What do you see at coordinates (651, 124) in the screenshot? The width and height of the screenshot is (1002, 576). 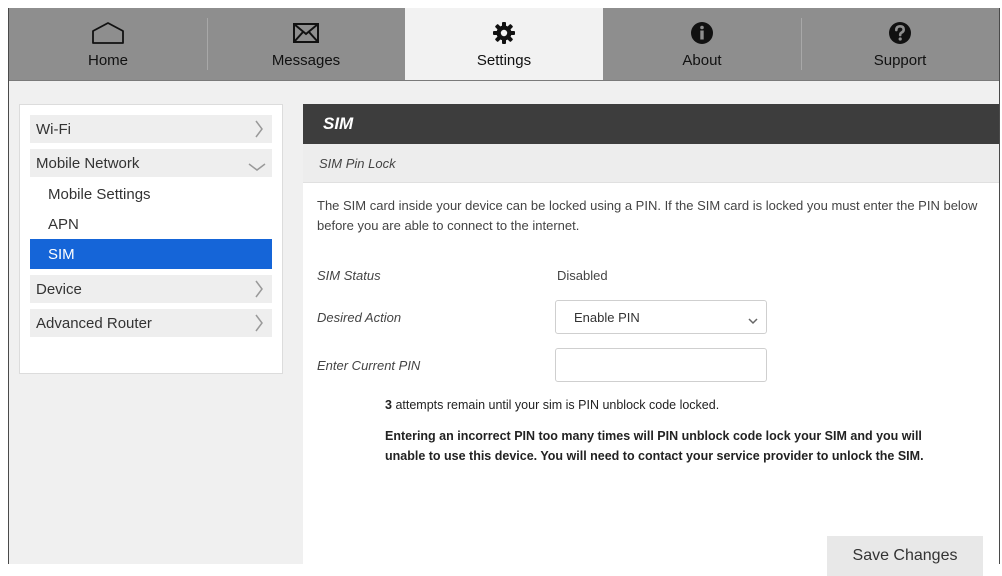 I see `page-title: SIM` at bounding box center [651, 124].